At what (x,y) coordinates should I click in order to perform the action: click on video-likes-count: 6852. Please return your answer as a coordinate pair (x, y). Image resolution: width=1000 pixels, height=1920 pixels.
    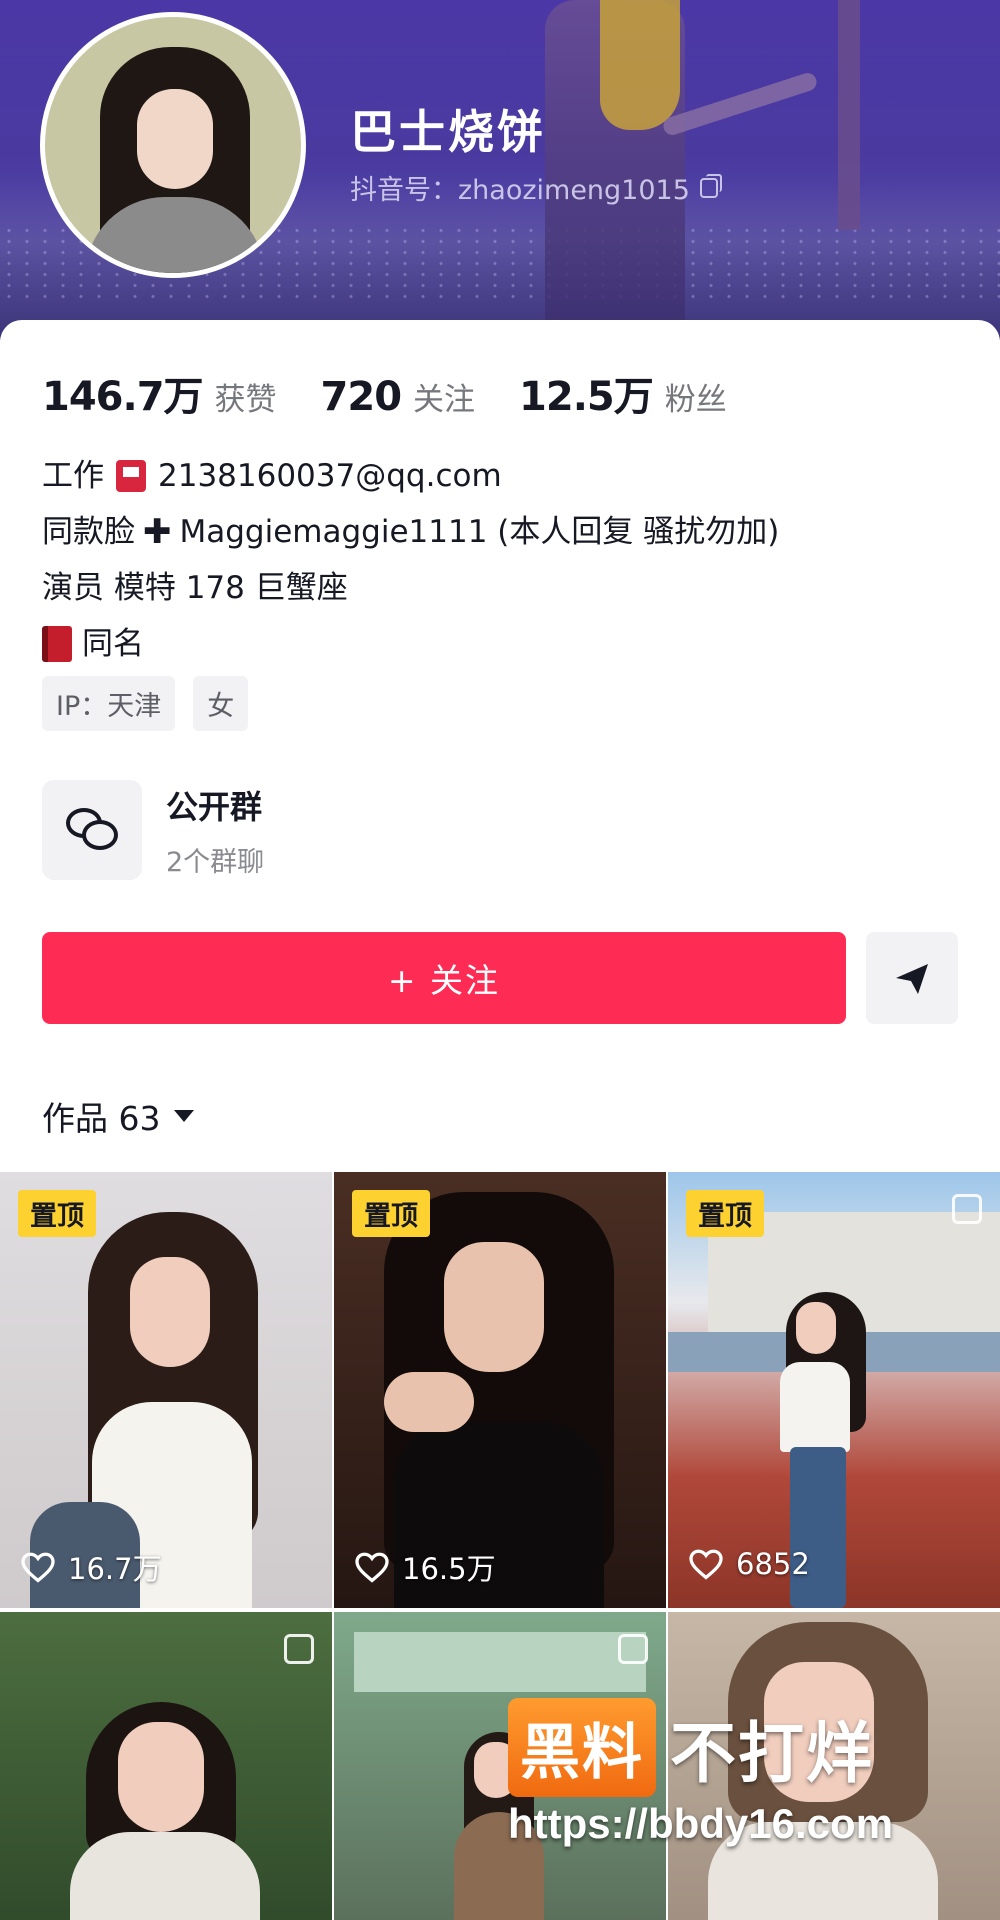
    Looking at the image, I should click on (773, 1564).